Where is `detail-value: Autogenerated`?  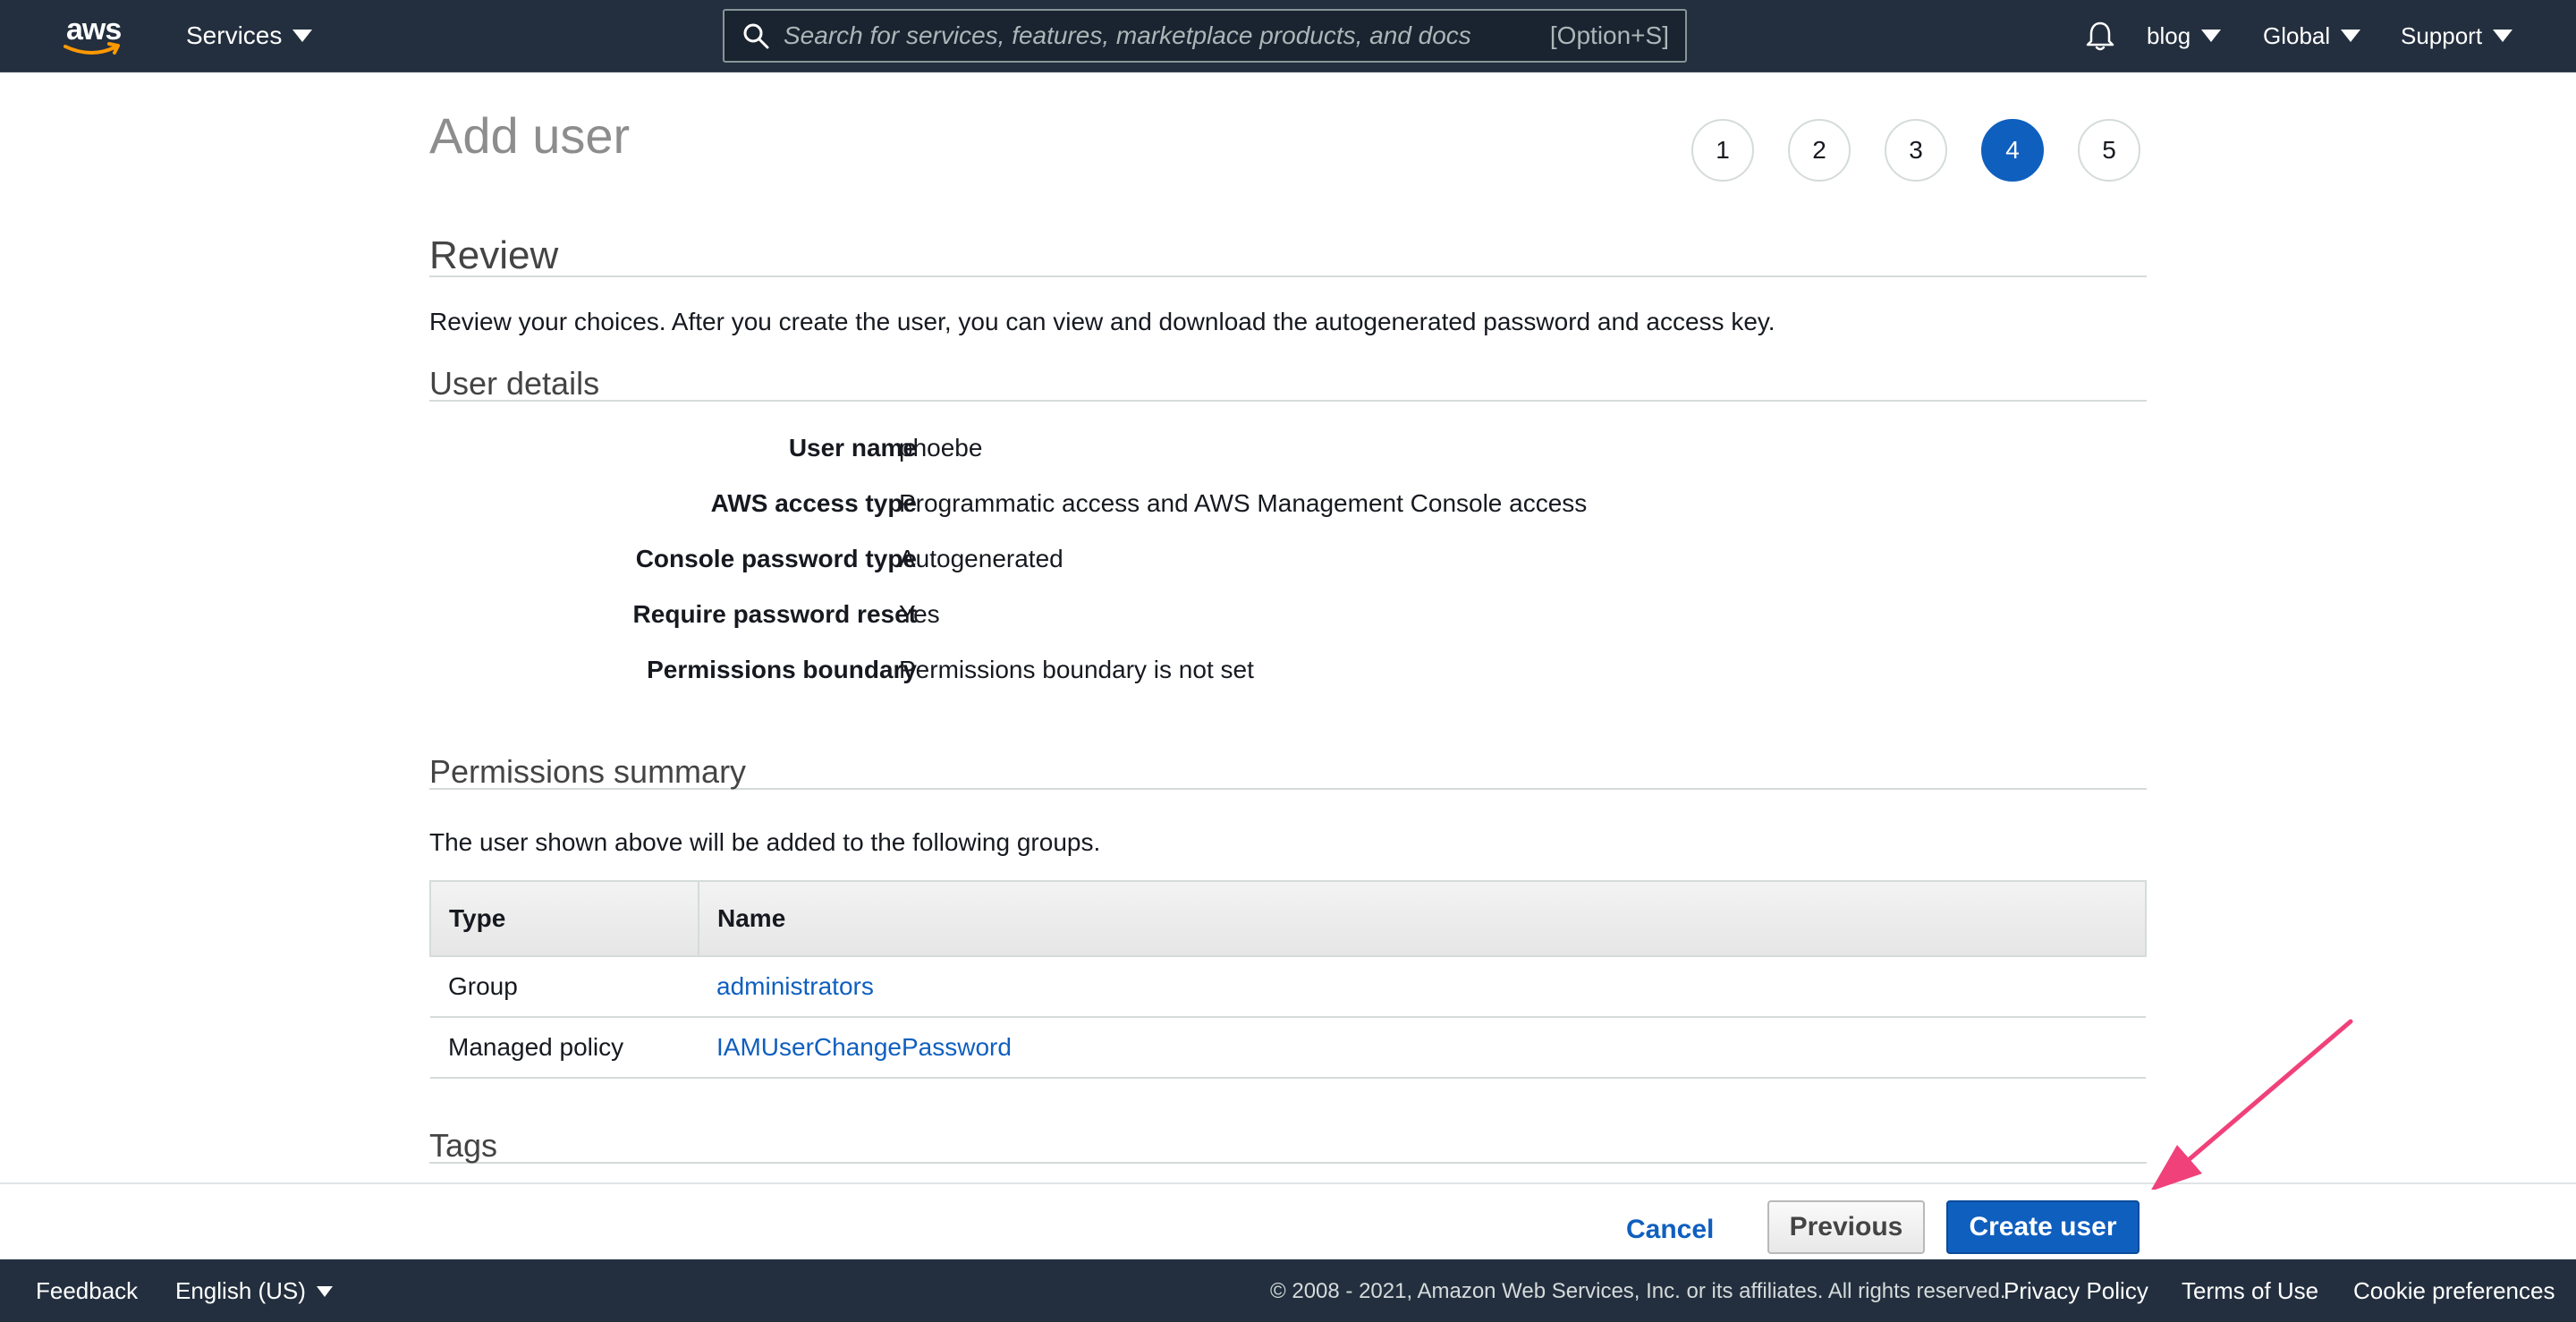
detail-value: Autogenerated is located at coordinates (981, 558).